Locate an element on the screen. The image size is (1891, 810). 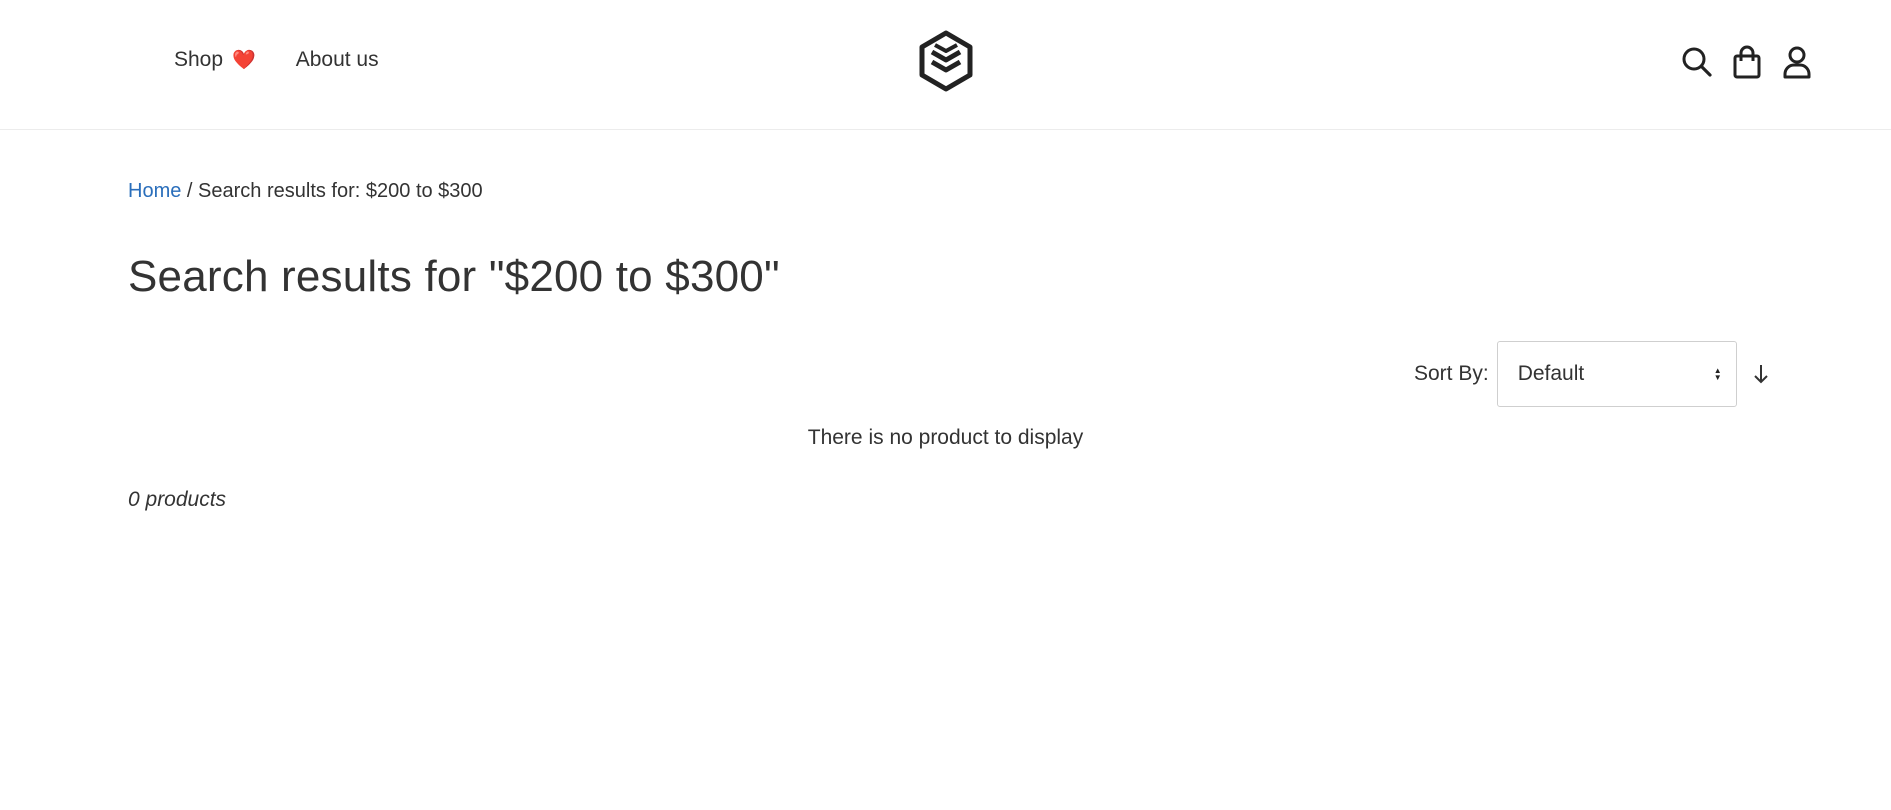
product-count: 0 products is located at coordinates (177, 499).